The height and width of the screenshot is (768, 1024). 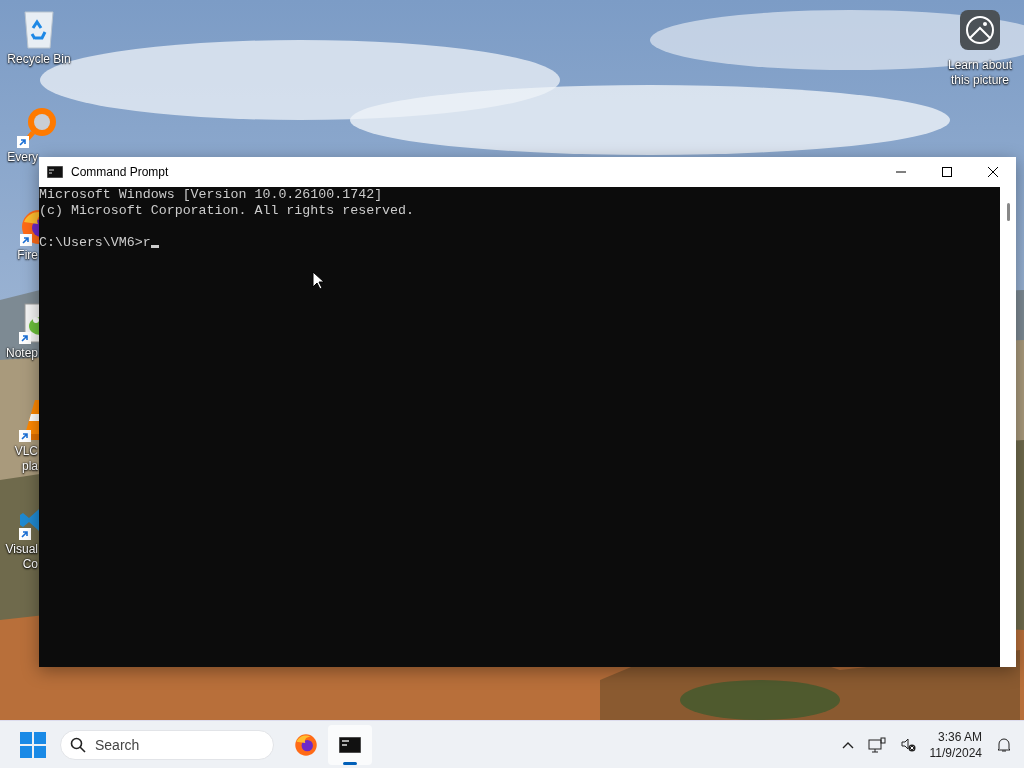 I want to click on icon-label: Every, so click(x=22, y=157).